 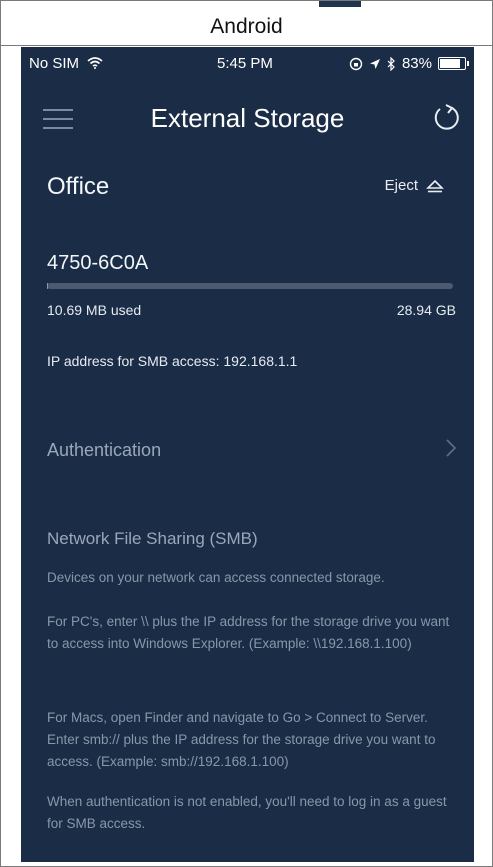 What do you see at coordinates (416, 63) in the screenshot?
I see `battery-percent: 83%` at bounding box center [416, 63].